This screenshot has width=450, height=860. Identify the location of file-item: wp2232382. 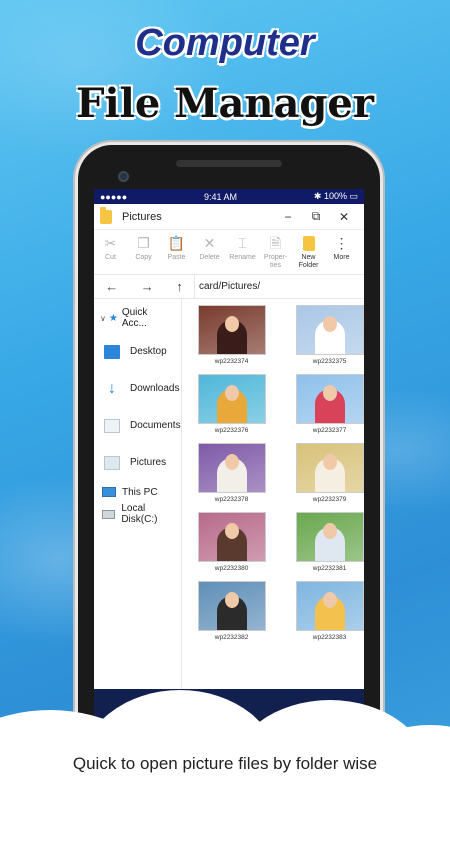
(232, 612).